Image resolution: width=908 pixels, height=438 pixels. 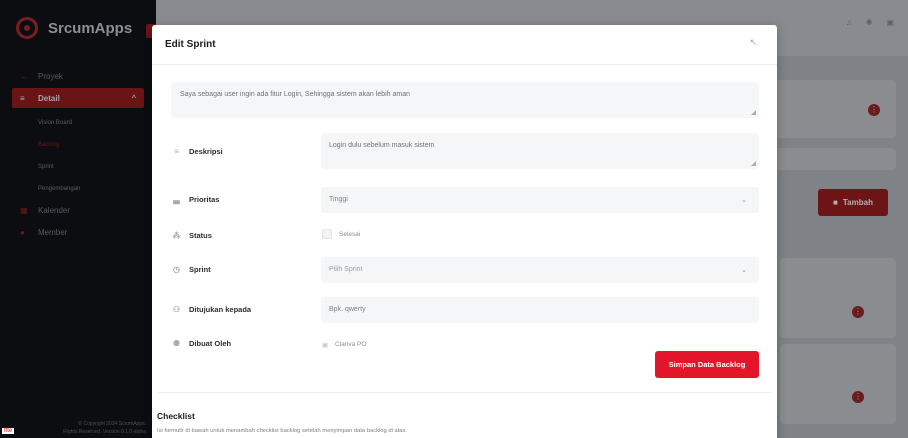 I want to click on sidebar-subitem-pengembangan: Pengembangan, so click(x=78, y=189).